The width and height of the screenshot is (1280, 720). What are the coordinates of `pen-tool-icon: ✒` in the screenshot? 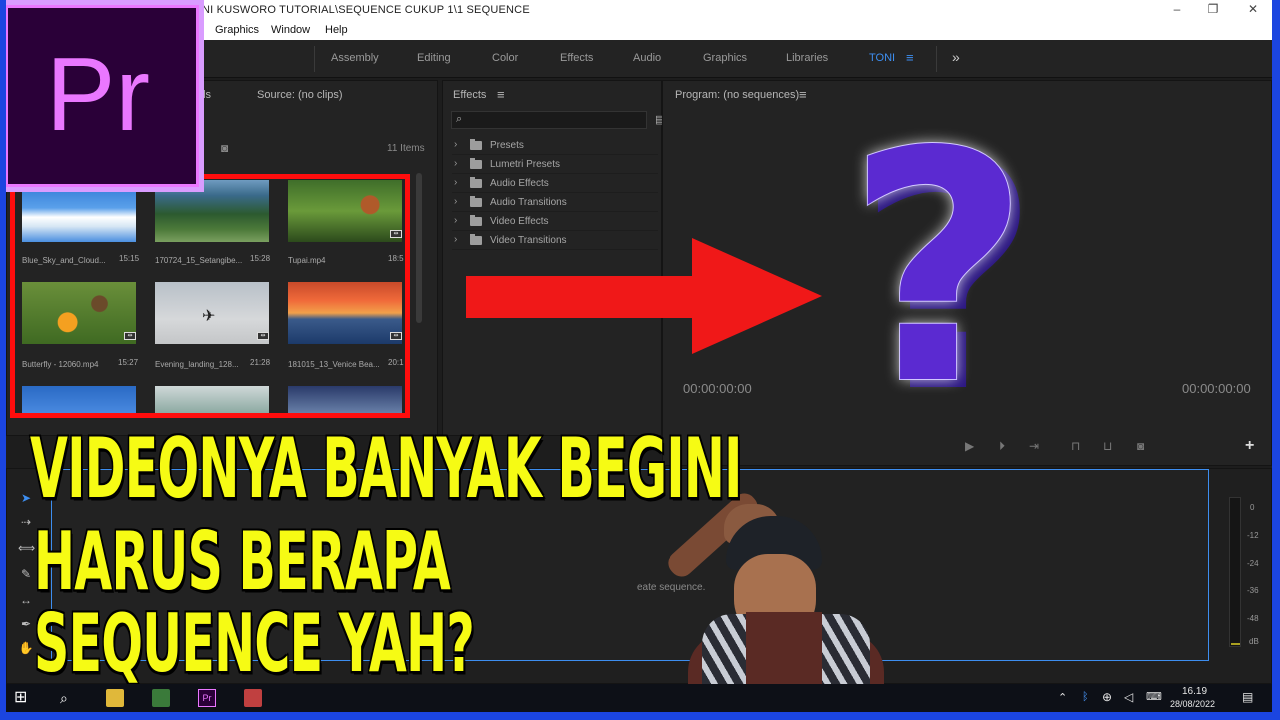 It's located at (26, 624).